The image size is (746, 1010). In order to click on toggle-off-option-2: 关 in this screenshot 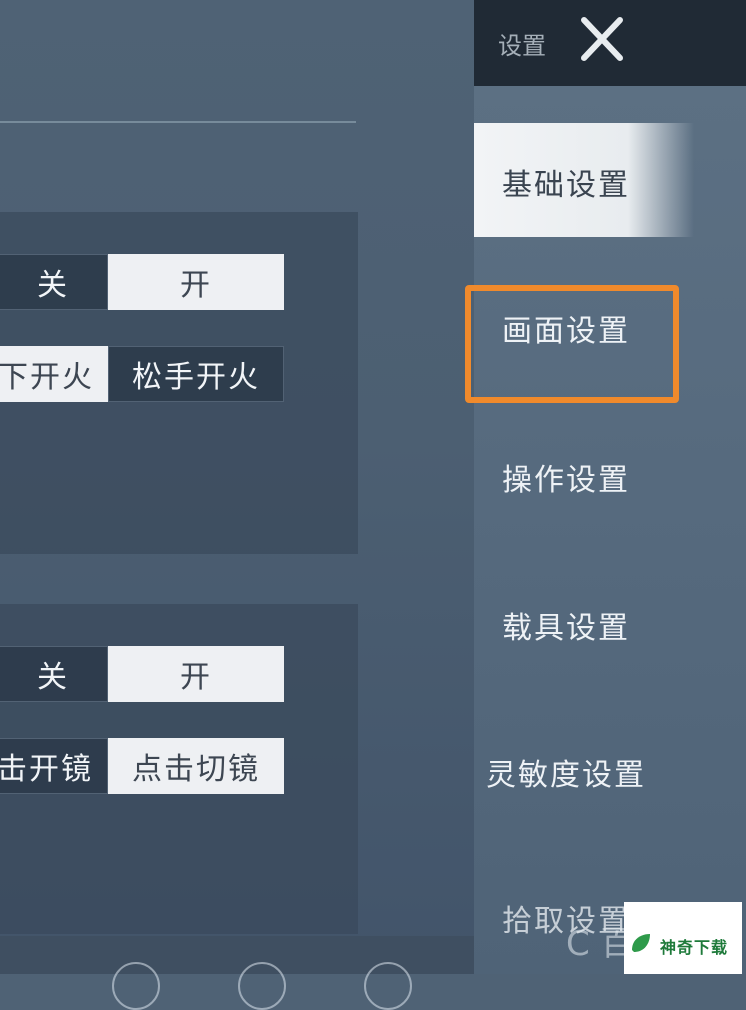, I will do `click(54, 674)`.